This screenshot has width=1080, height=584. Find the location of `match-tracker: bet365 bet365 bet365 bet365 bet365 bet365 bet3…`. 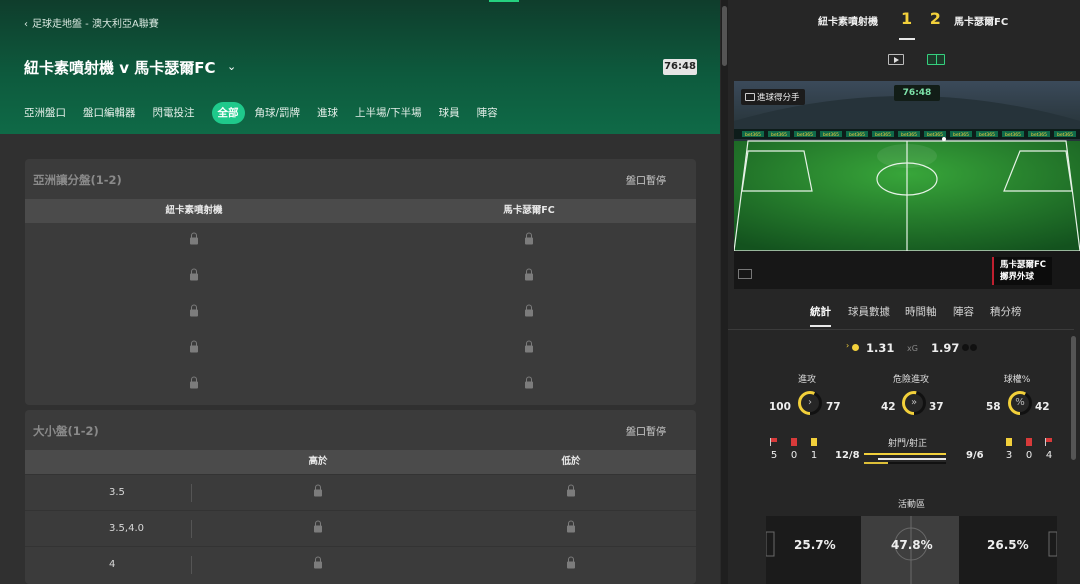

match-tracker: bet365 bet365 bet365 bet365 bet365 bet365 bet3… is located at coordinates (907, 185).